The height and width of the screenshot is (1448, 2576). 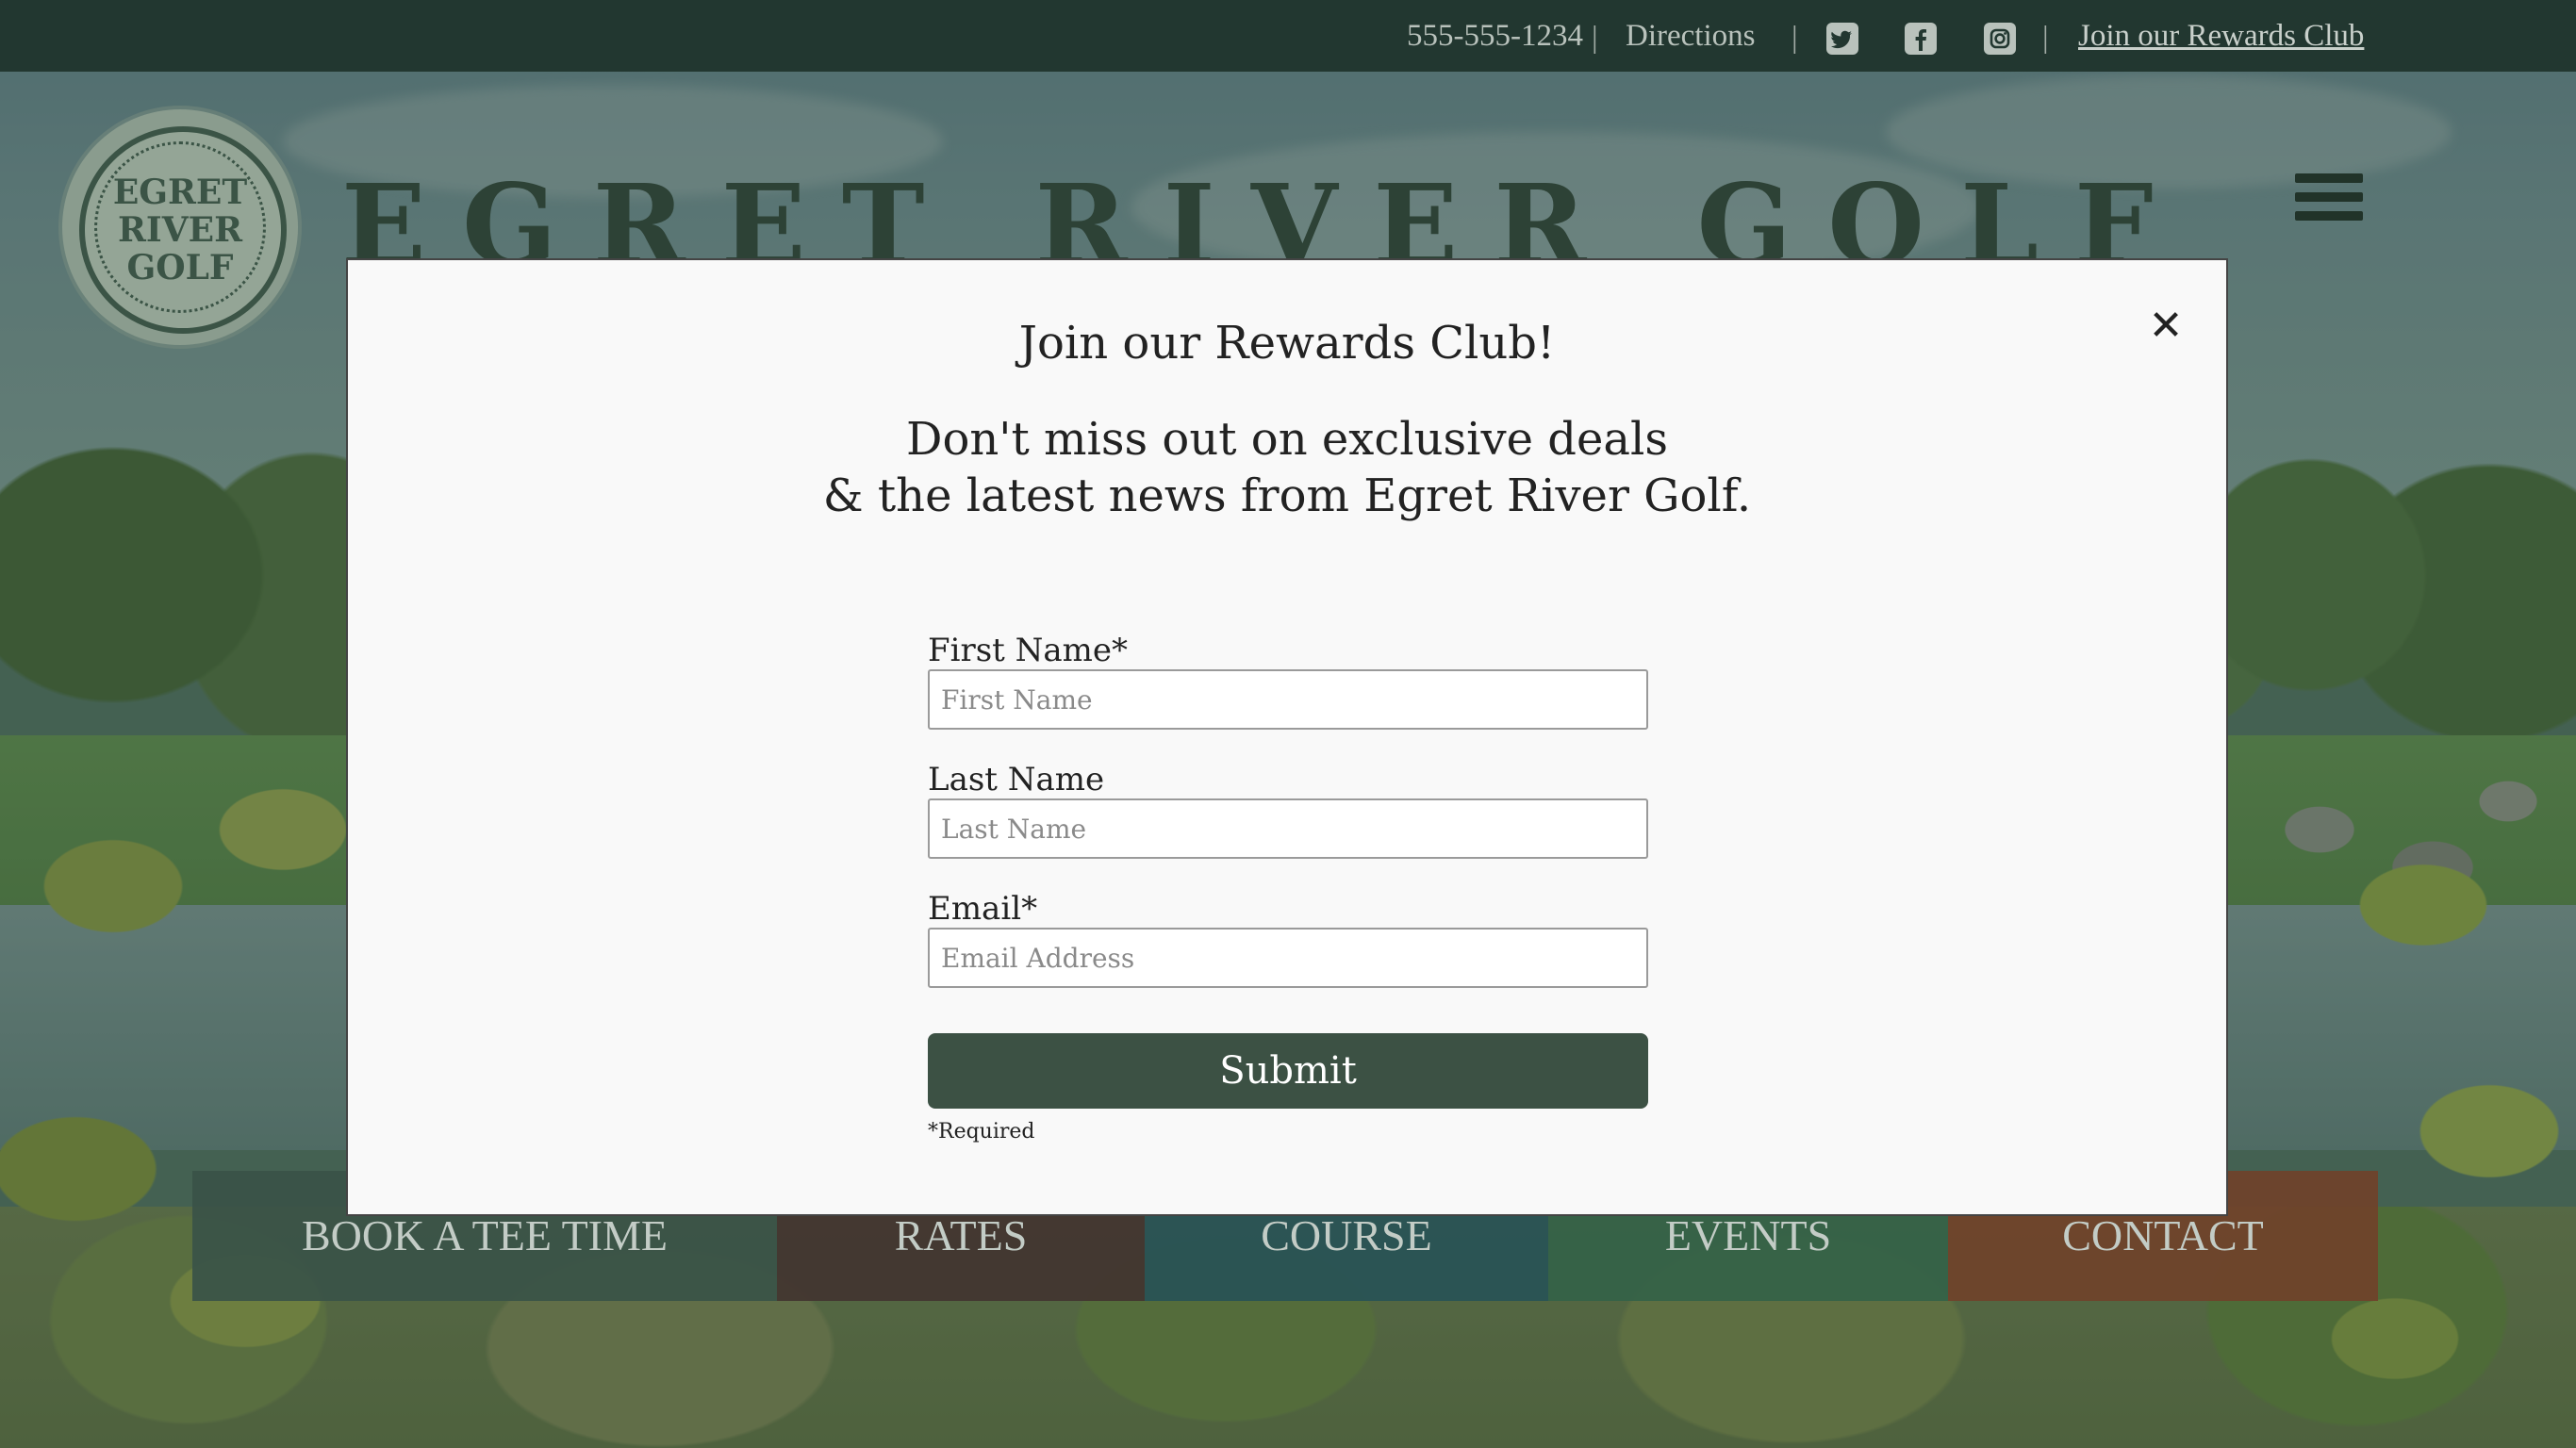 What do you see at coordinates (1690, 36) in the screenshot?
I see `directions-link: Directions` at bounding box center [1690, 36].